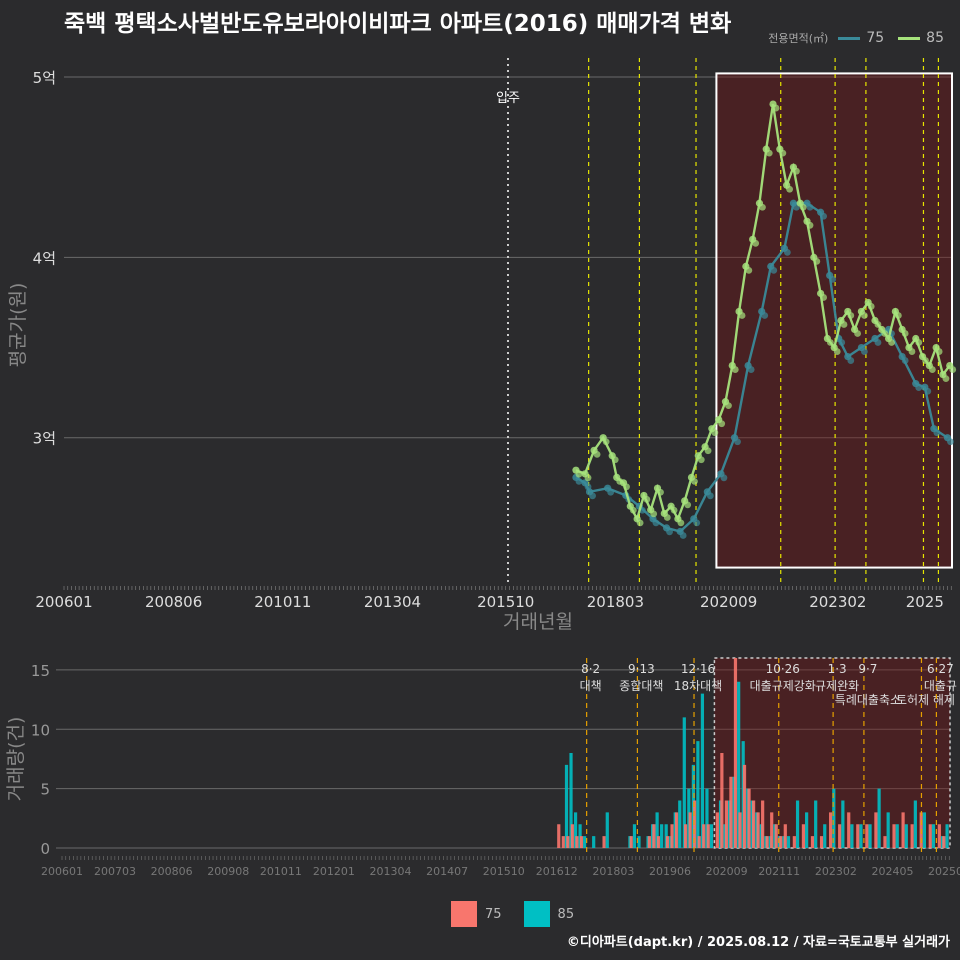 This screenshot has width=960, height=960. What do you see at coordinates (867, 669) in the screenshot?
I see `policy-date-label: 9·7` at bounding box center [867, 669].